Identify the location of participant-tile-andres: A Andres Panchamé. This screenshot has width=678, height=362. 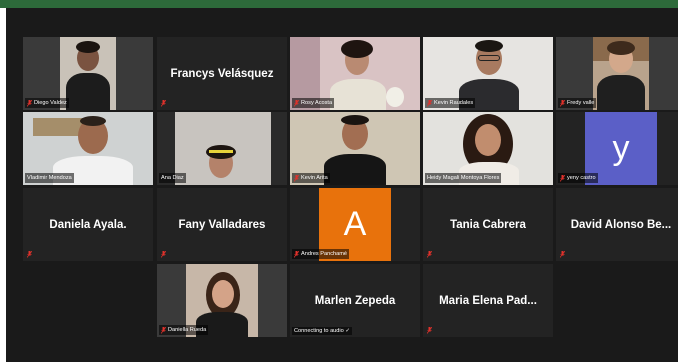
(355, 224).